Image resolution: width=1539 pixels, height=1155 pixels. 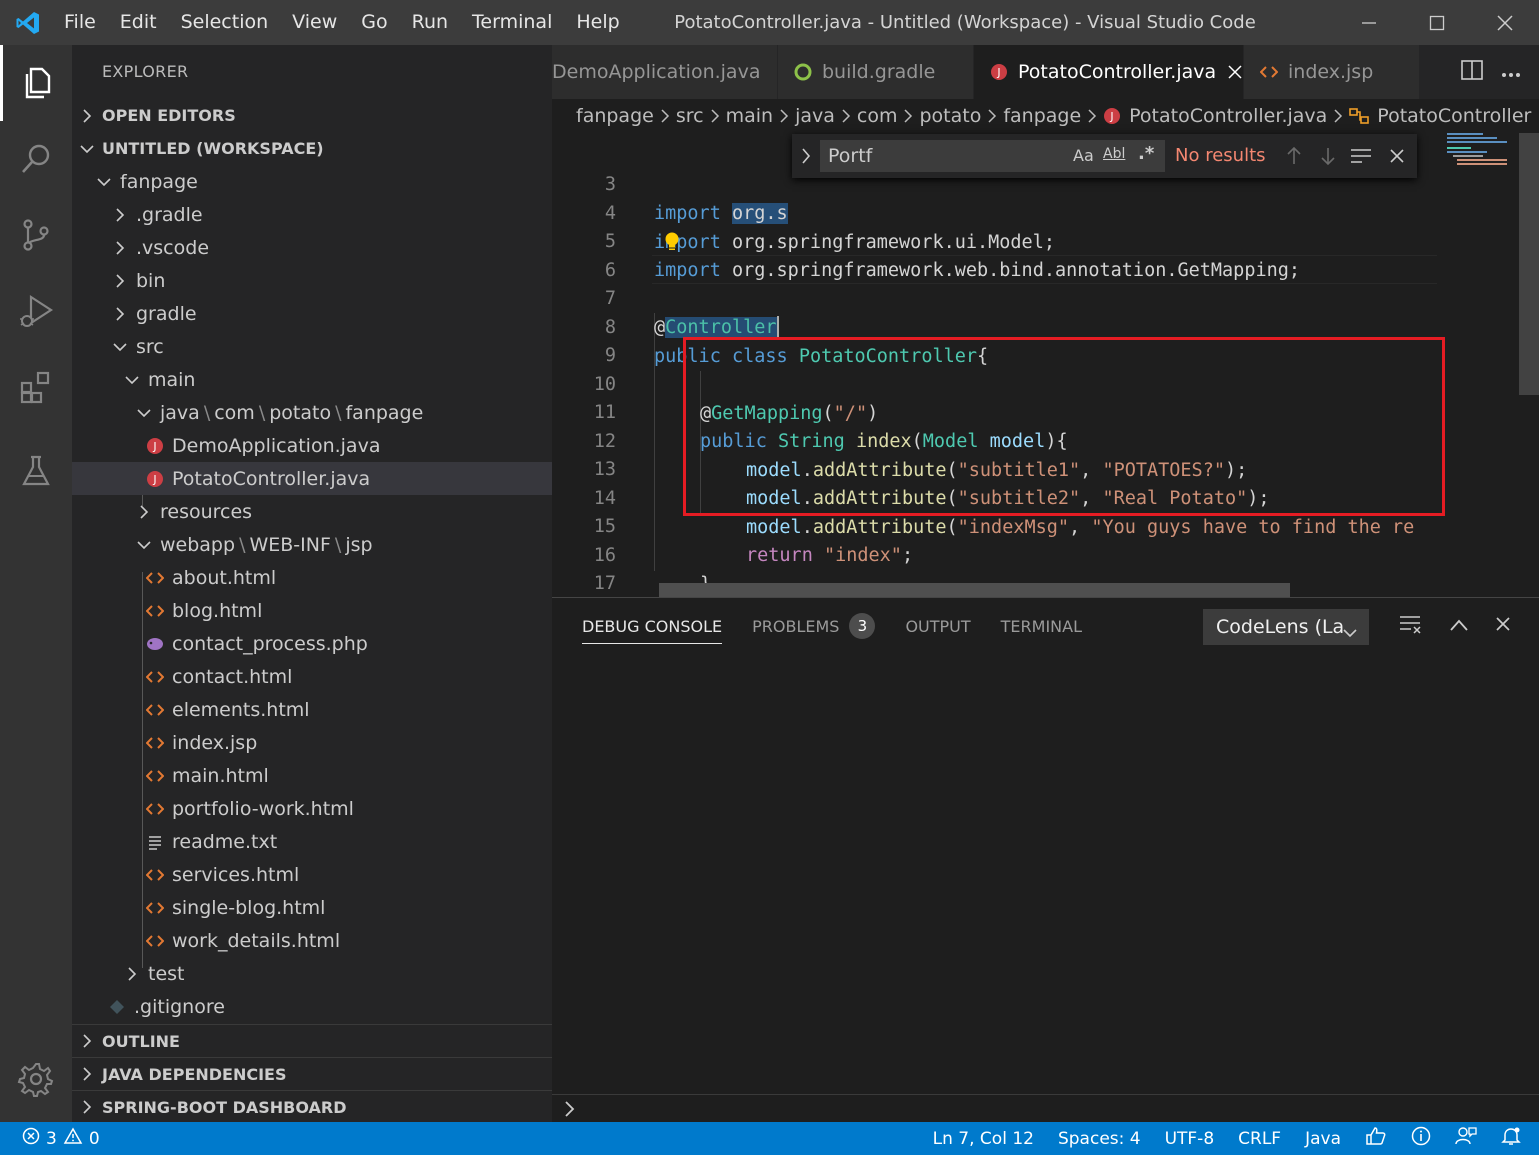 I want to click on java-dependencies-section: JAVA DEPENDENCIES, so click(x=312, y=1073).